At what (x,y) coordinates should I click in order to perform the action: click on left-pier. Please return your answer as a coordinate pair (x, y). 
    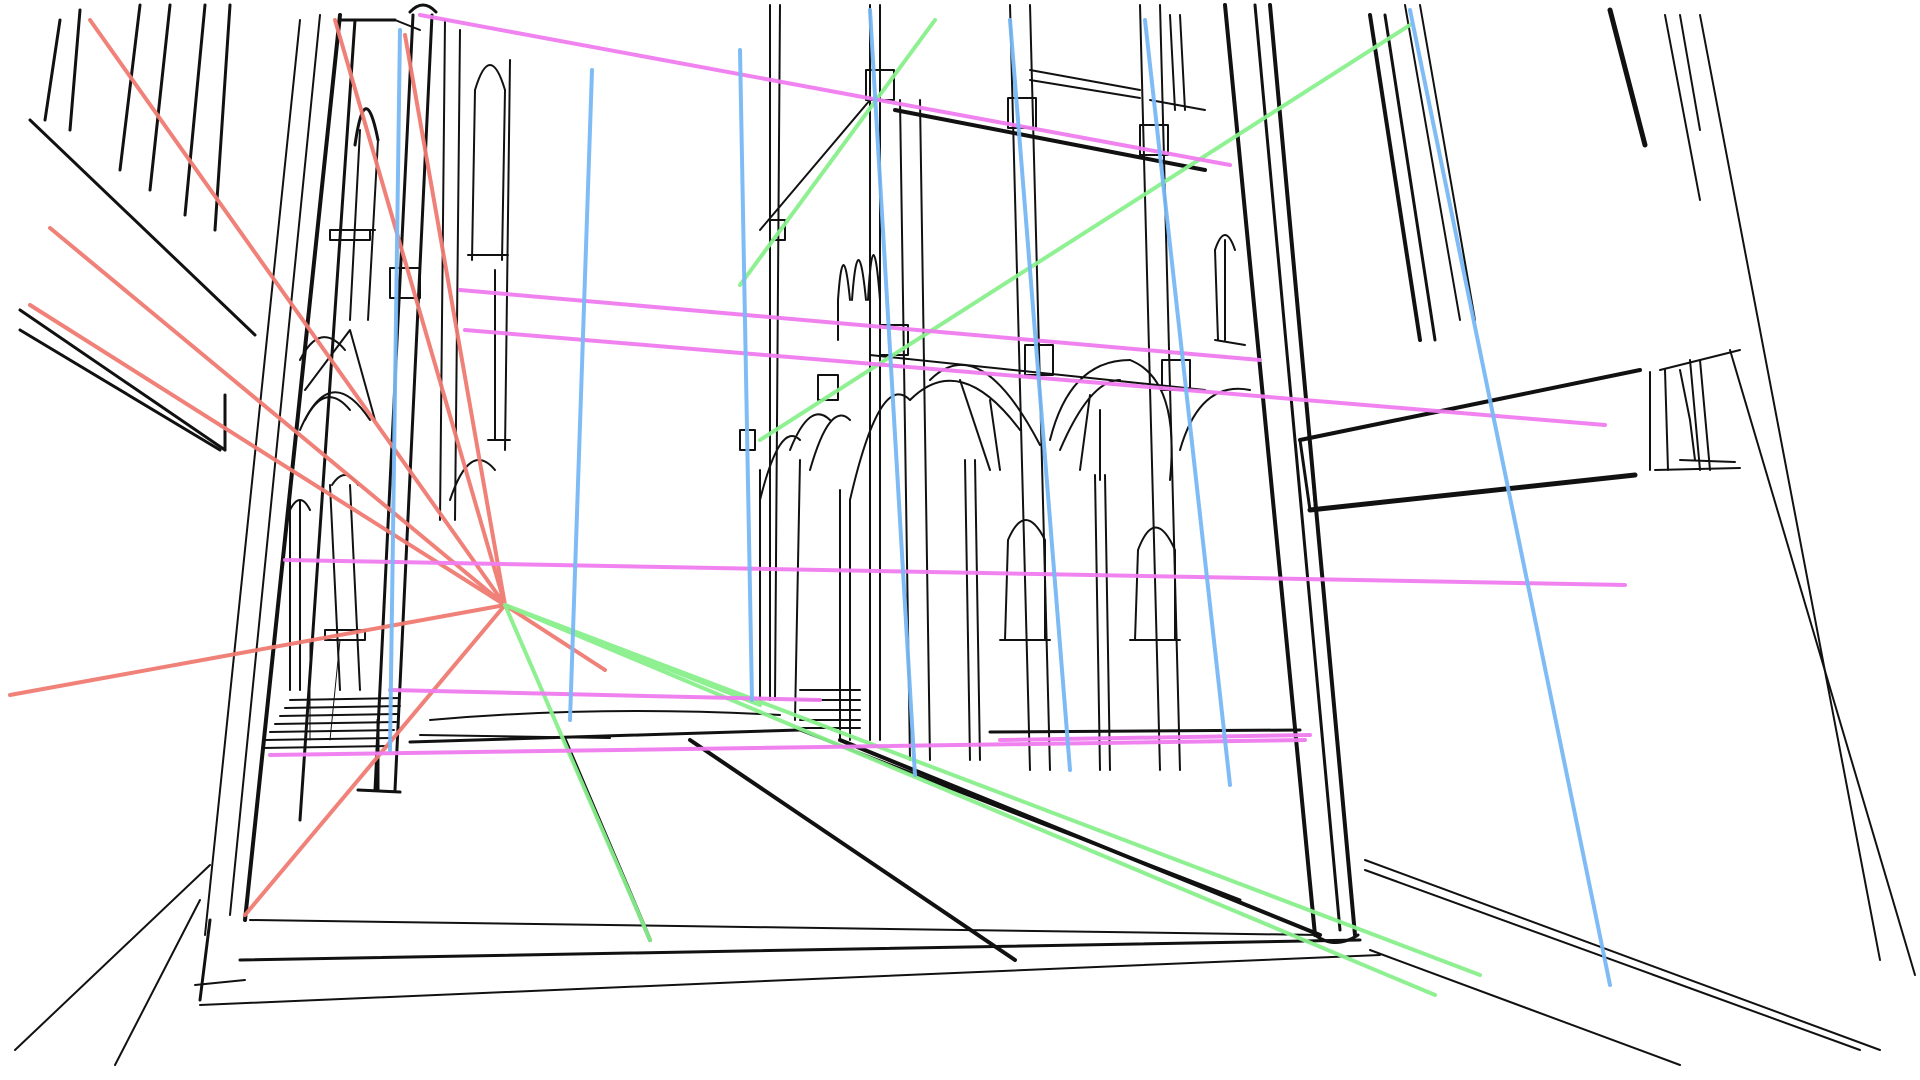
    Looking at the image, I should click on (312, 474).